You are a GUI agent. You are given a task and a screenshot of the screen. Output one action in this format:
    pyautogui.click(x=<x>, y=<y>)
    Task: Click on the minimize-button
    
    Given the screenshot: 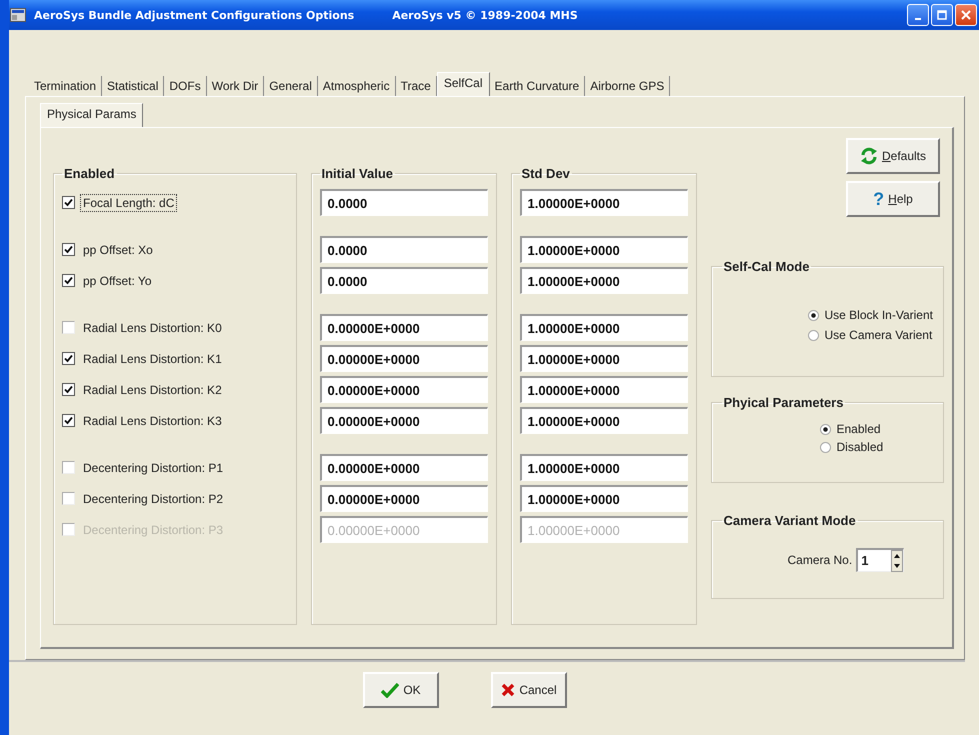 What is the action you would take?
    pyautogui.click(x=918, y=15)
    